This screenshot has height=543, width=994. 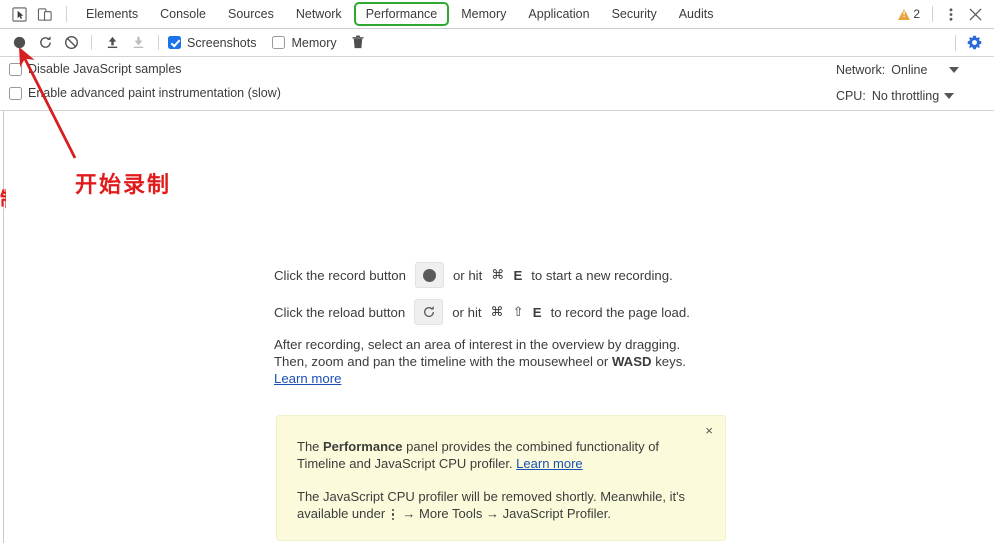 What do you see at coordinates (620, 312) in the screenshot?
I see `reload-instruction-suffix: to record the page load.` at bounding box center [620, 312].